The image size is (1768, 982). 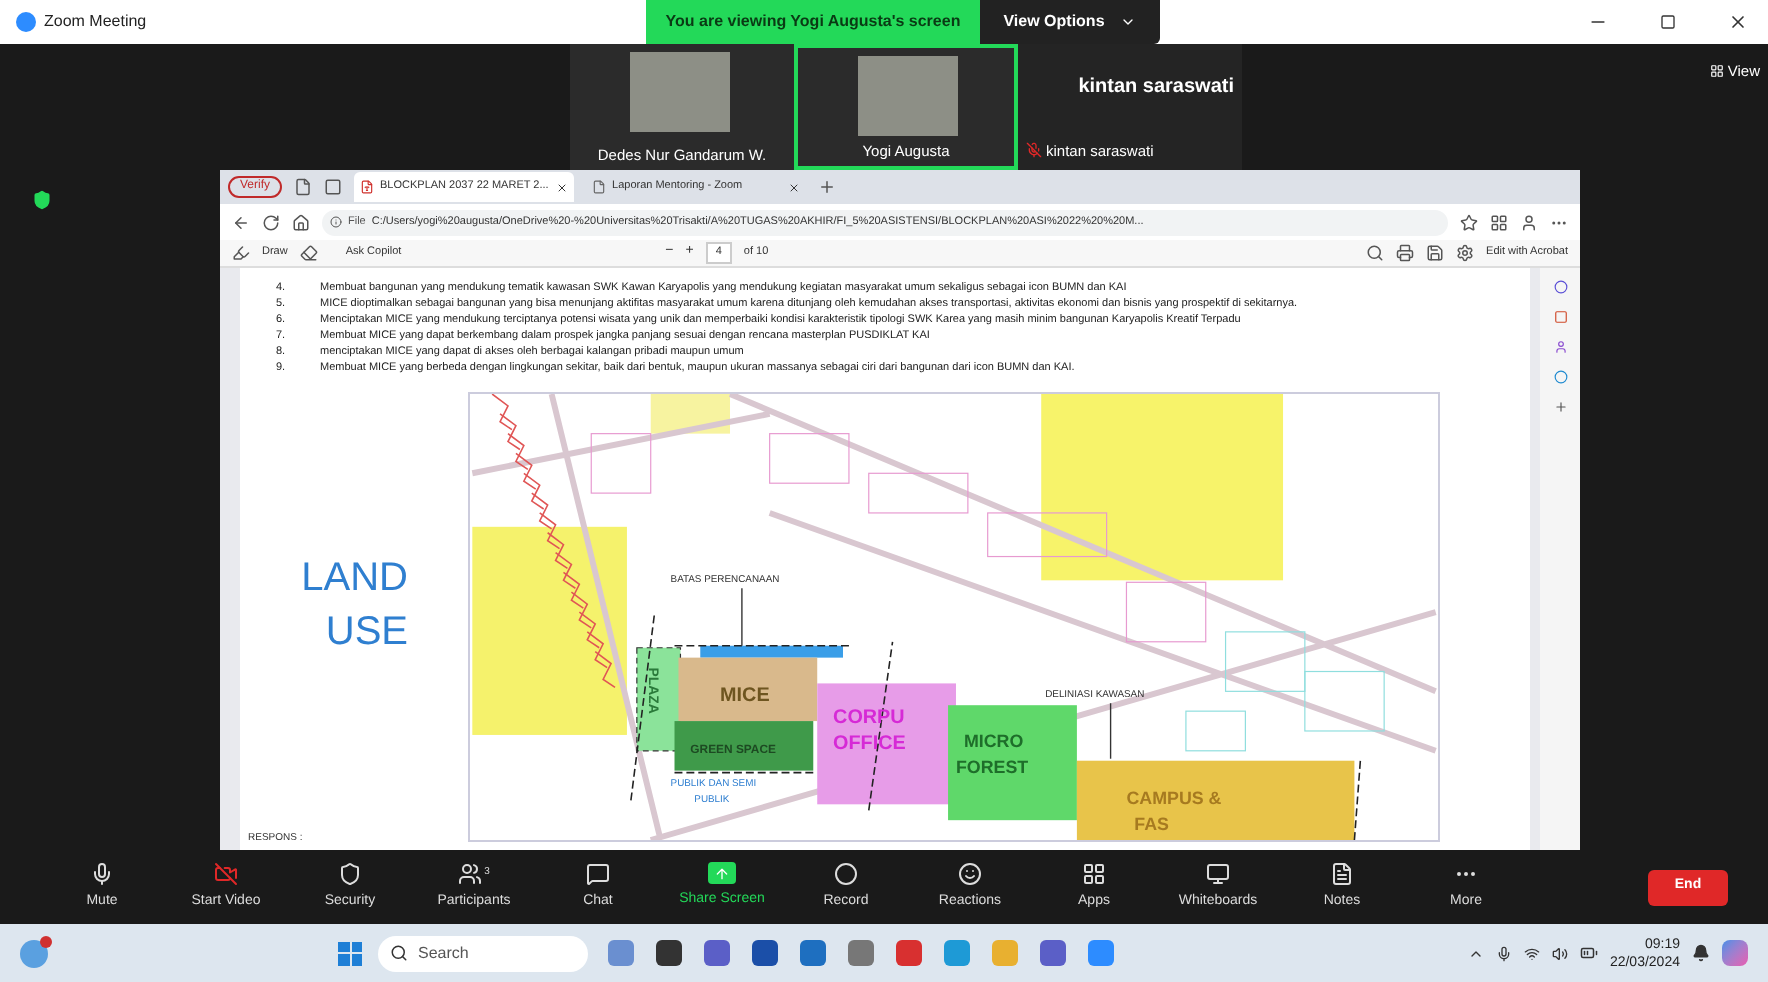 What do you see at coordinates (95, 22) in the screenshot?
I see `window-title: Zoom Meeting` at bounding box center [95, 22].